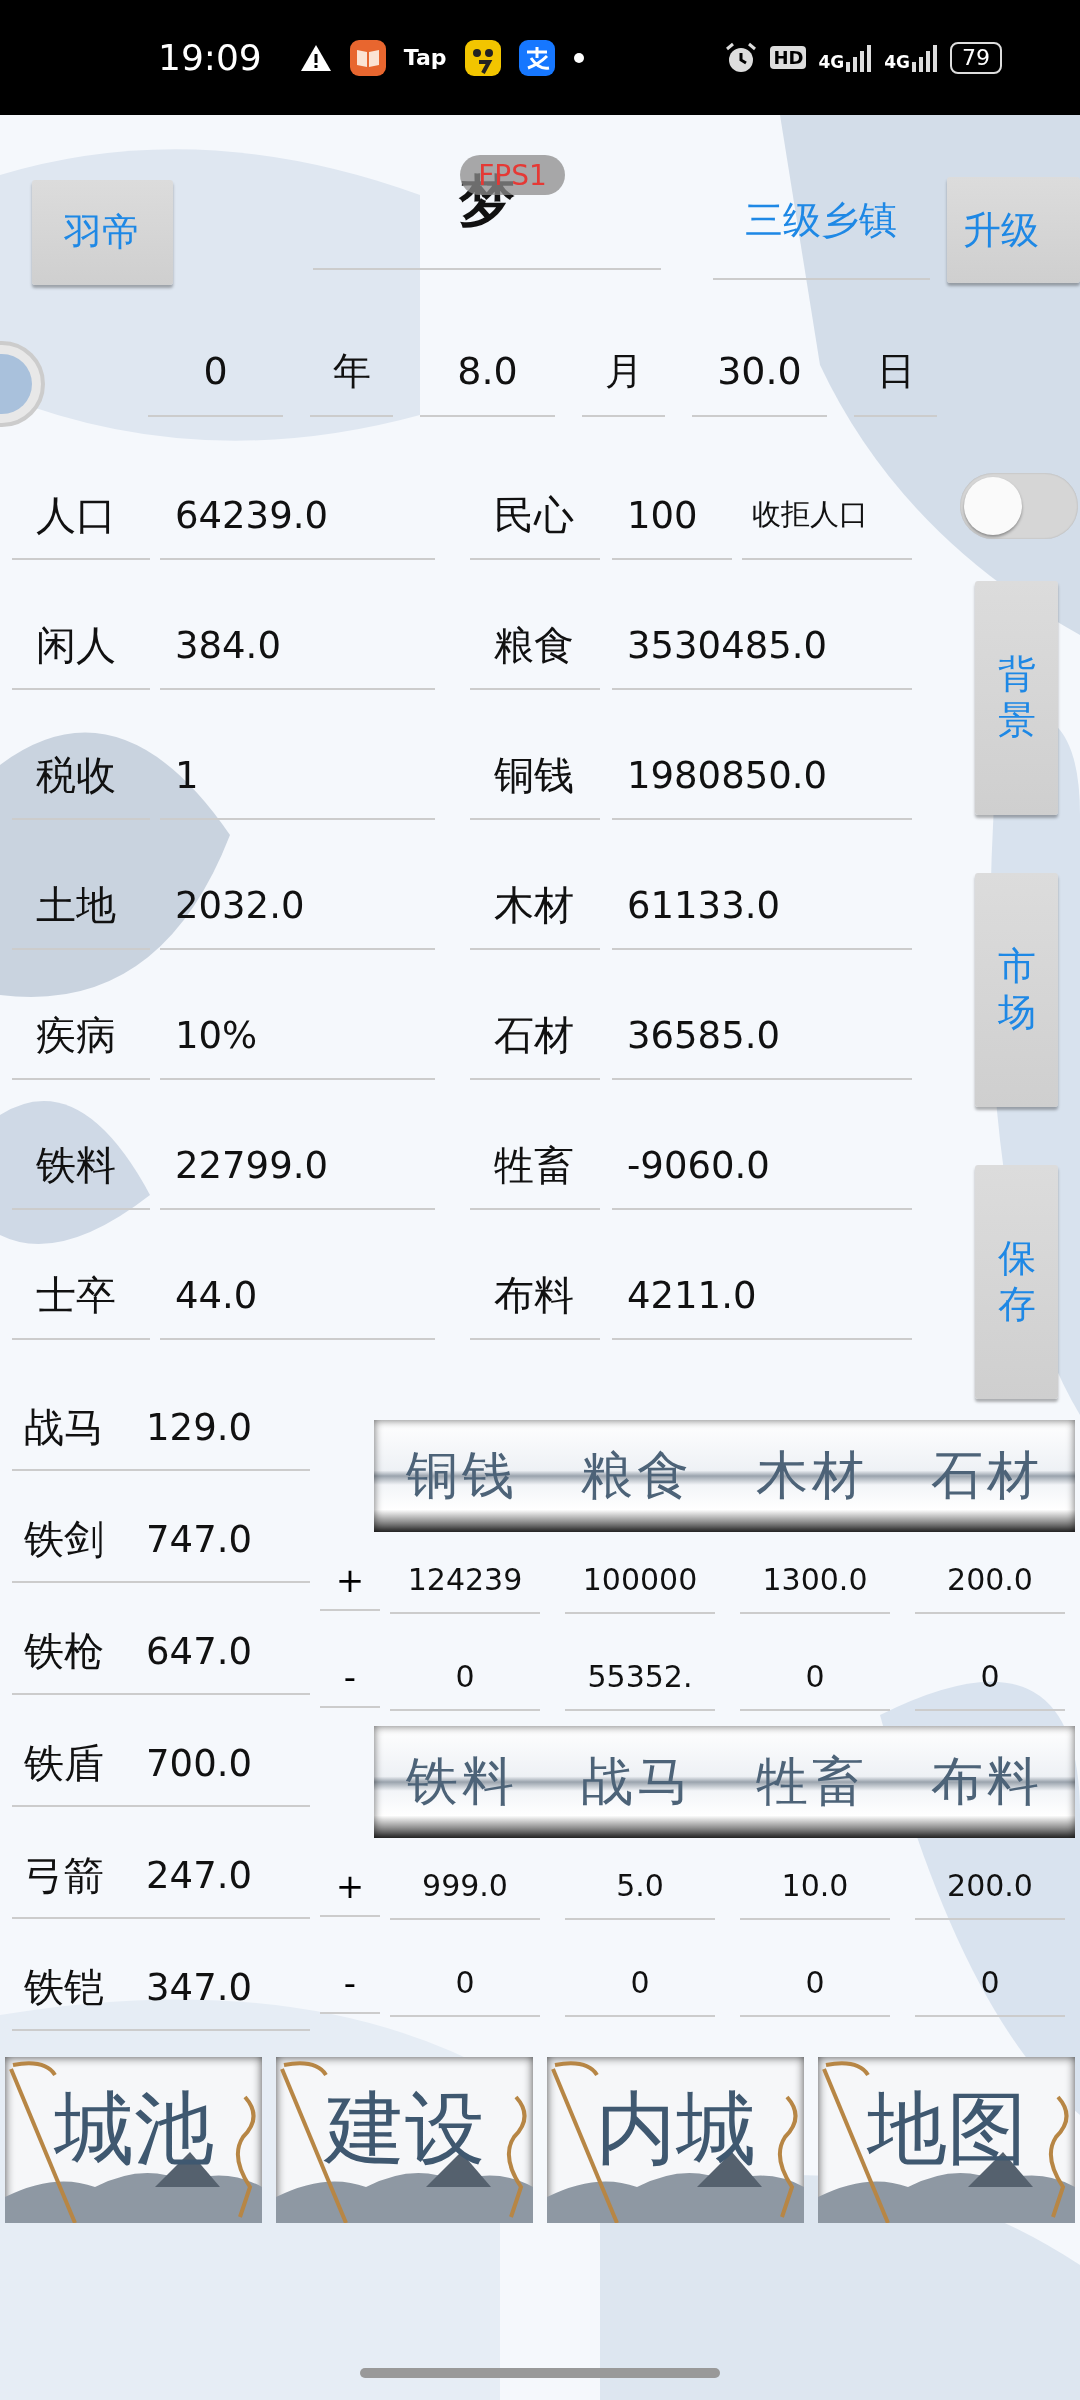 This screenshot has height=2400, width=1080. What do you see at coordinates (215, 372) in the screenshot?
I see `date-field: 0` at bounding box center [215, 372].